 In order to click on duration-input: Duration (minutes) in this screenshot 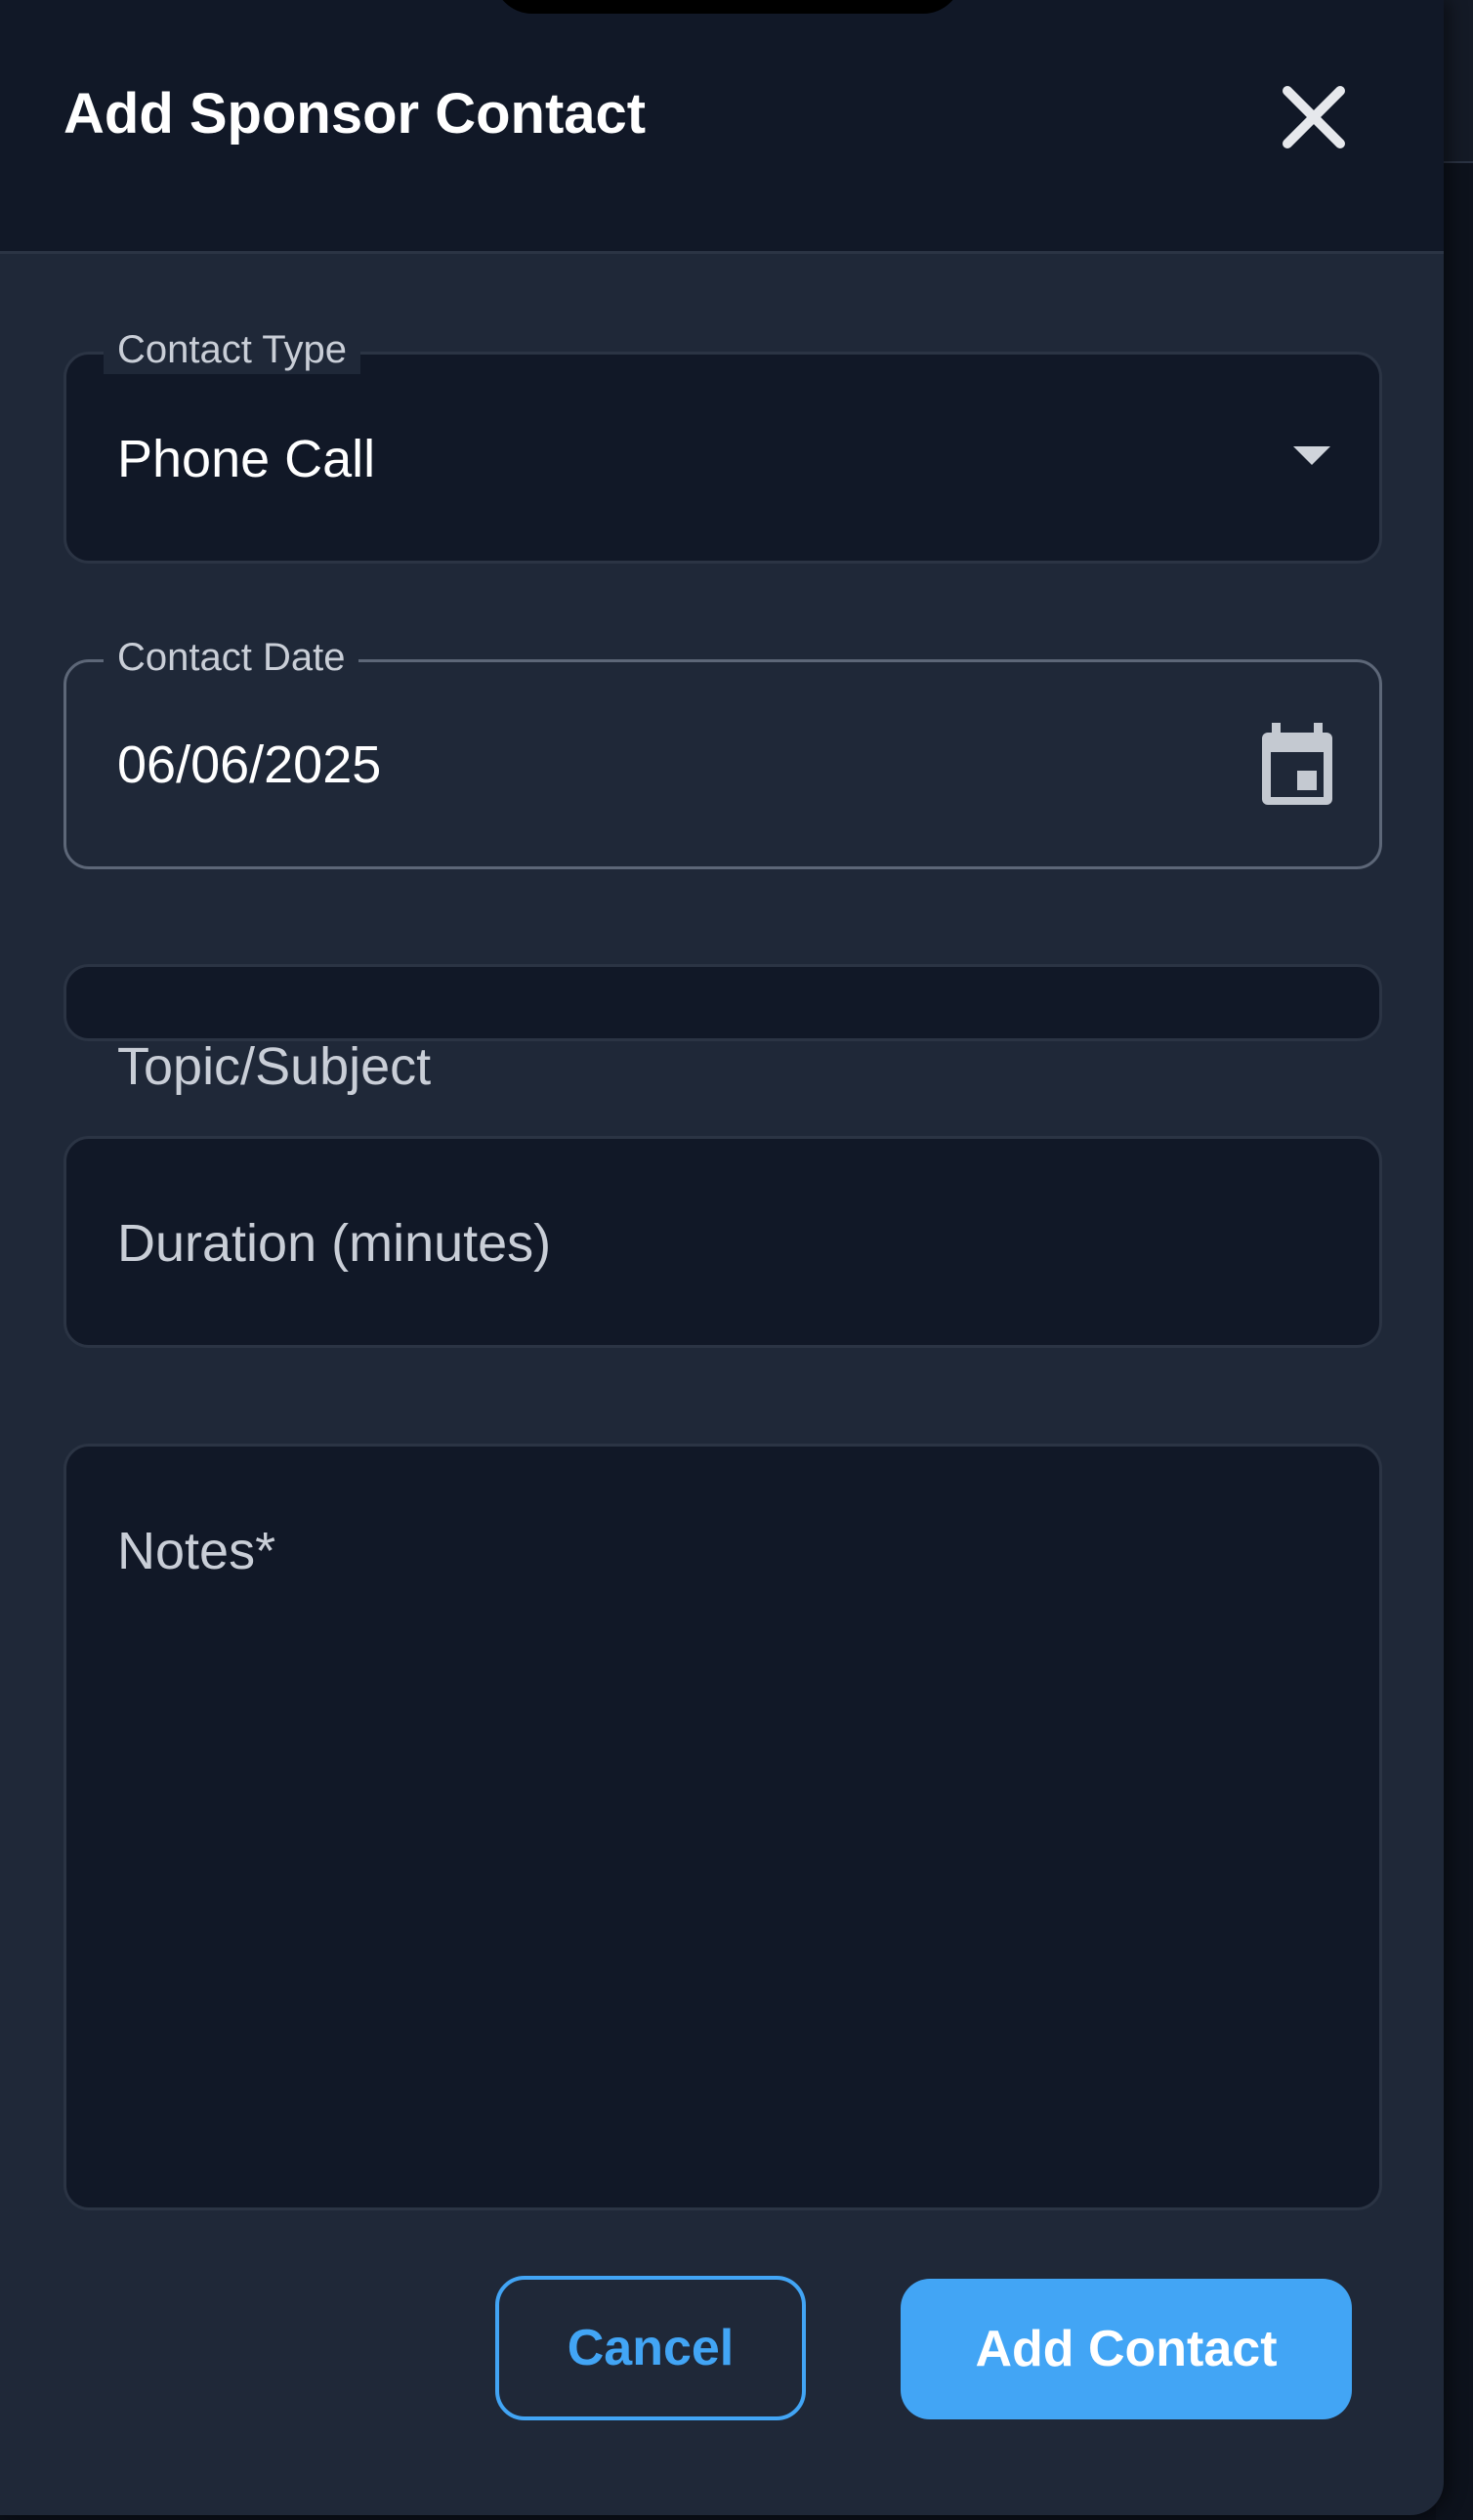, I will do `click(722, 1242)`.